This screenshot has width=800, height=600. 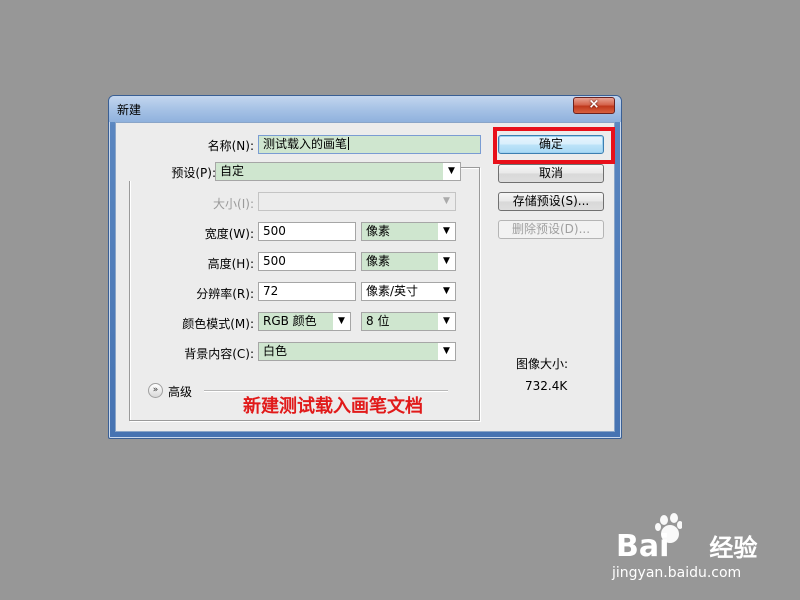 I want to click on width-input: 500, so click(x=307, y=231).